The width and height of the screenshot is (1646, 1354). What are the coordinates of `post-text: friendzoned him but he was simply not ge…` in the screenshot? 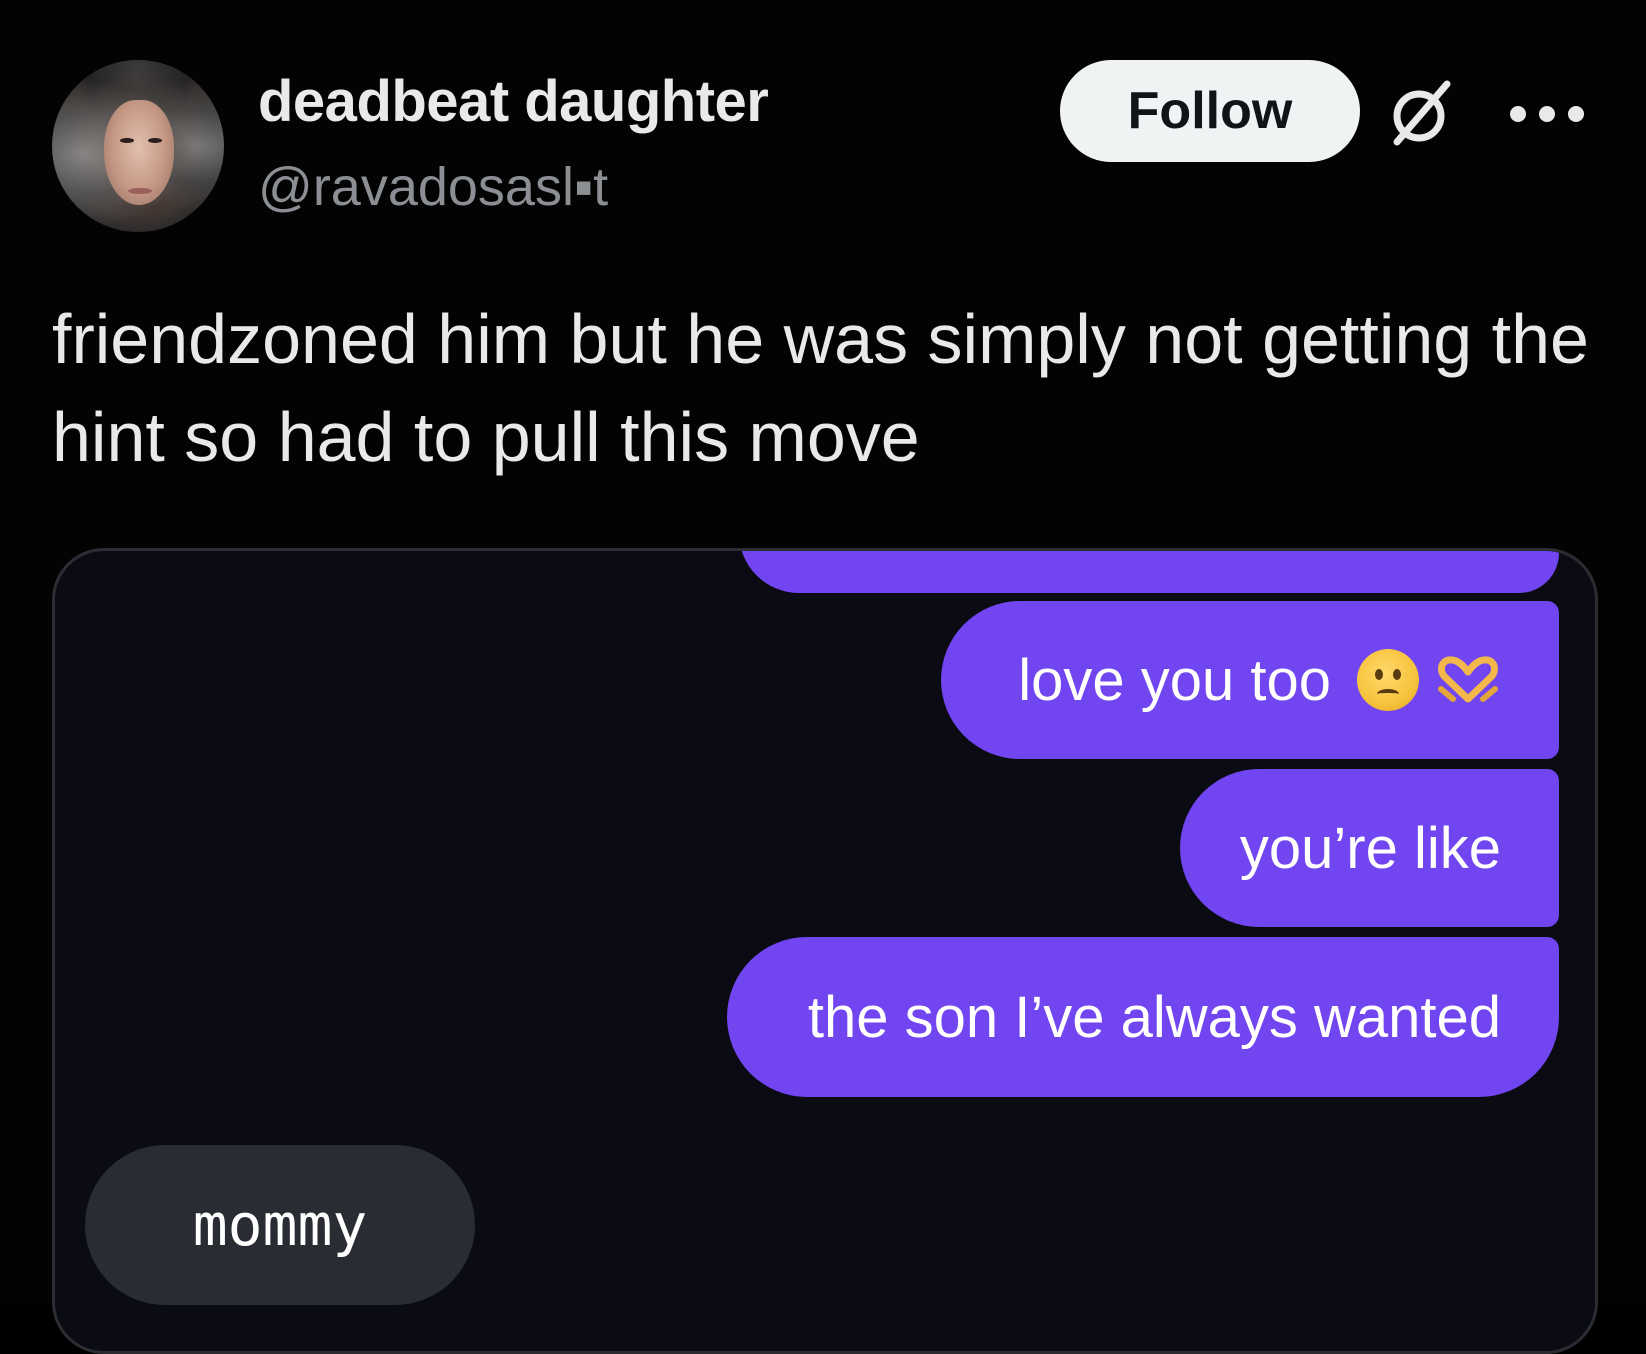 It's located at (820, 388).